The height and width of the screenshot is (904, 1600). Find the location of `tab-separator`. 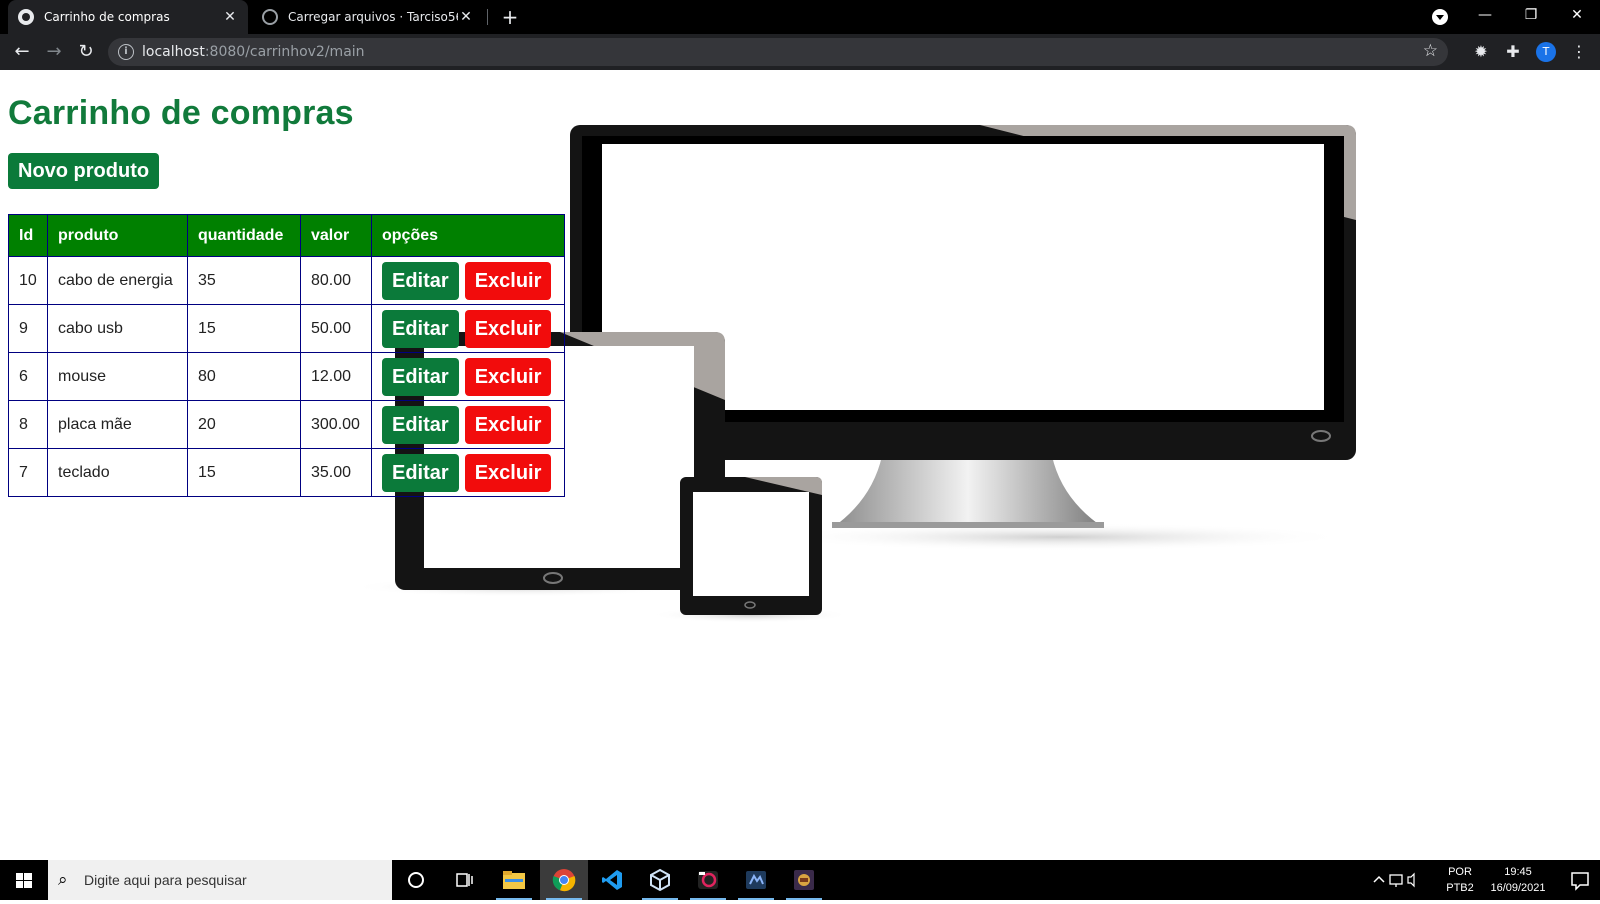

tab-separator is located at coordinates (487, 17).